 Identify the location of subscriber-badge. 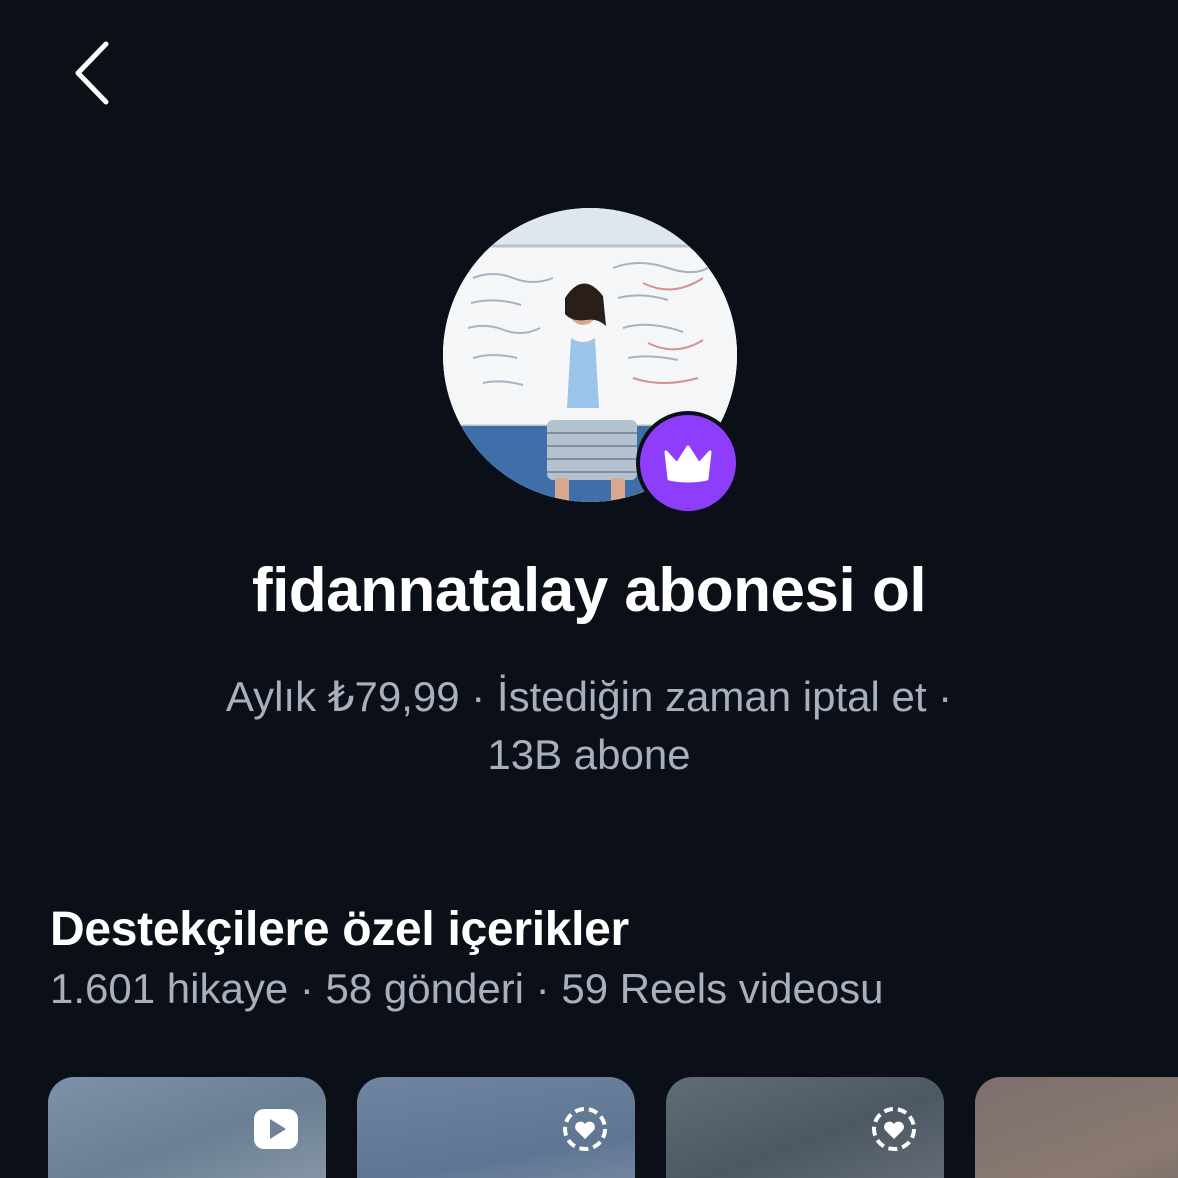
(688, 463).